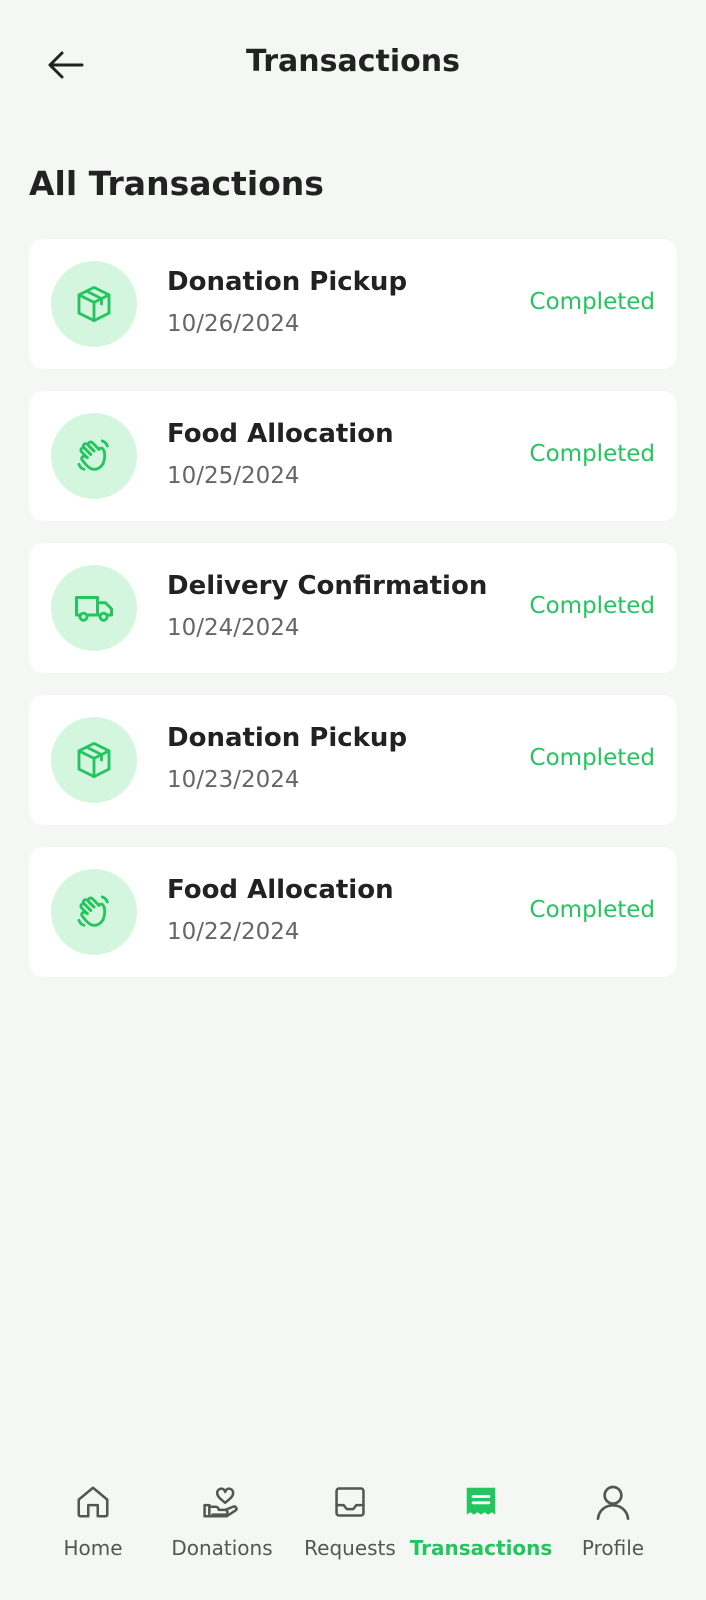 The image size is (706, 1600). What do you see at coordinates (233, 628) in the screenshot?
I see `transaction-date: 10/24/2024` at bounding box center [233, 628].